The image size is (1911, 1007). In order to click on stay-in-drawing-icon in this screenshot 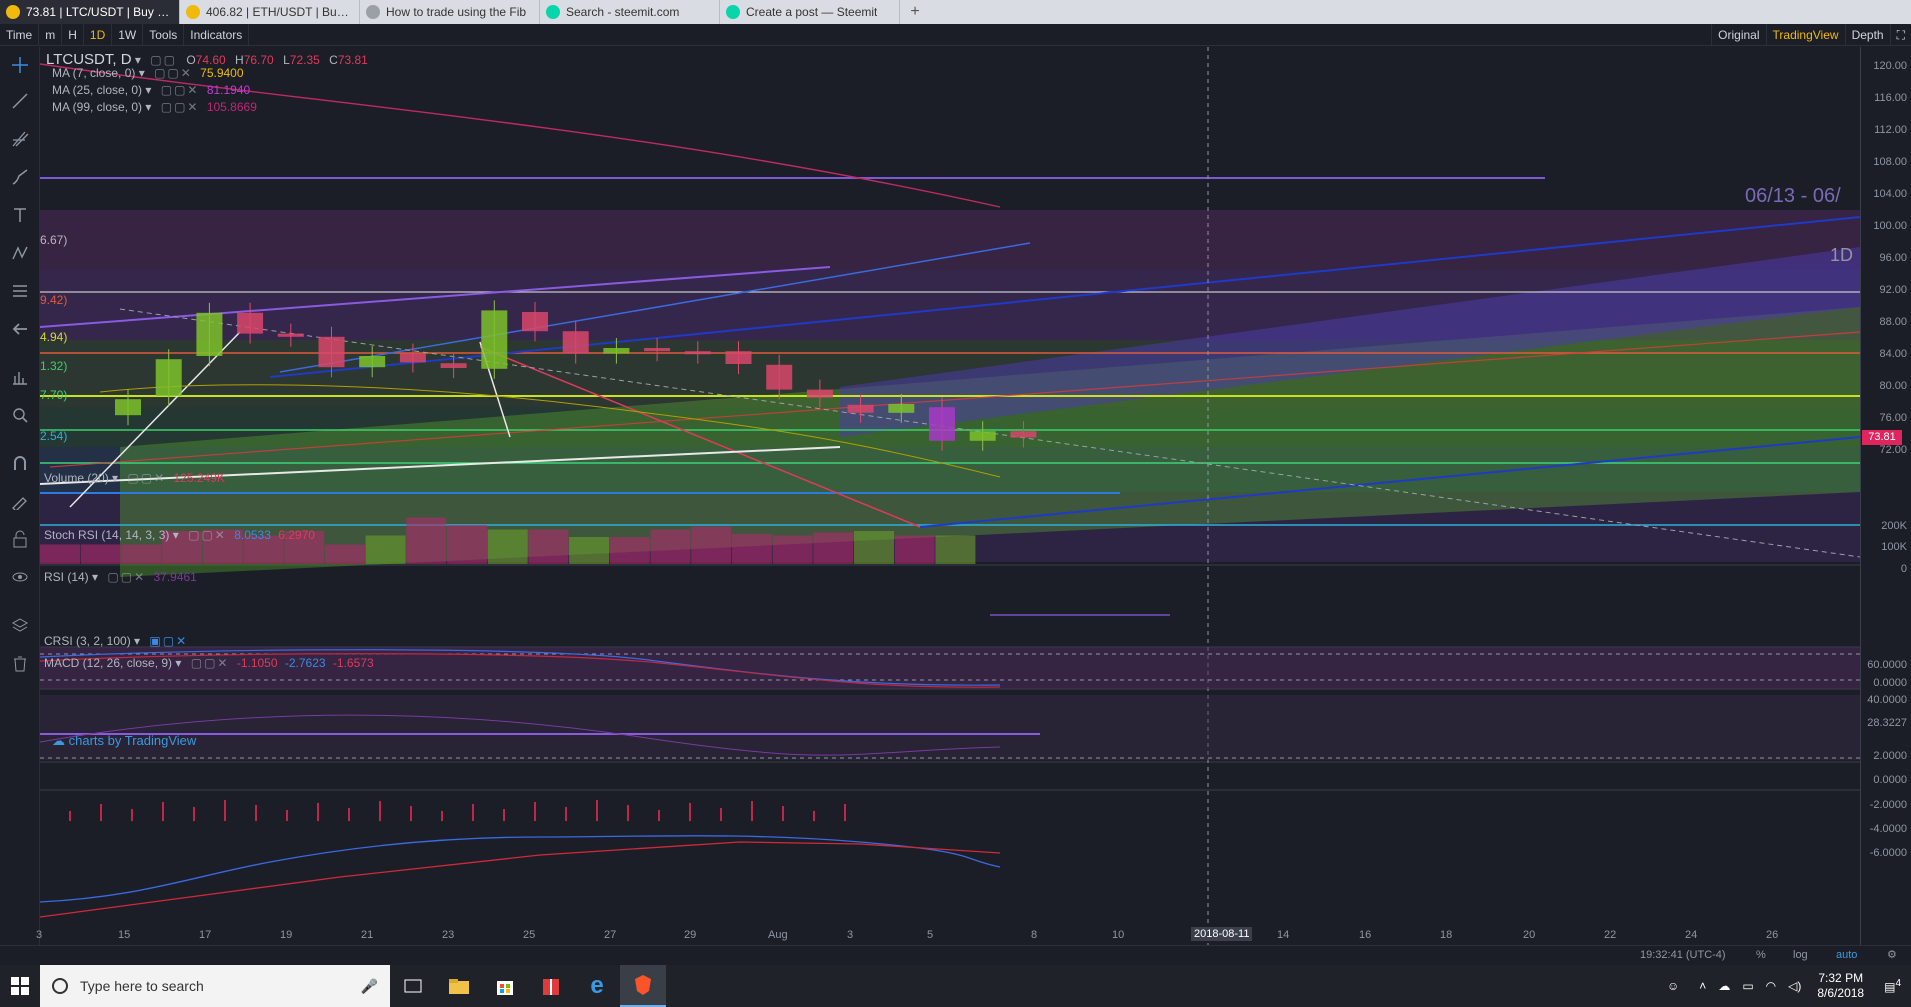, I will do `click(20, 501)`.